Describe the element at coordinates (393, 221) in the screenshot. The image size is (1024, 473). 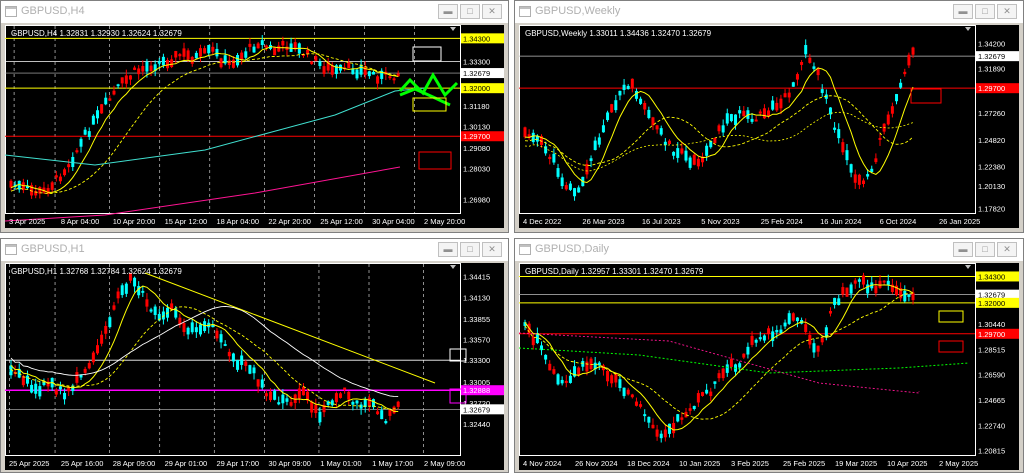
I see `time-label: 30 Apr 04:00` at that location.